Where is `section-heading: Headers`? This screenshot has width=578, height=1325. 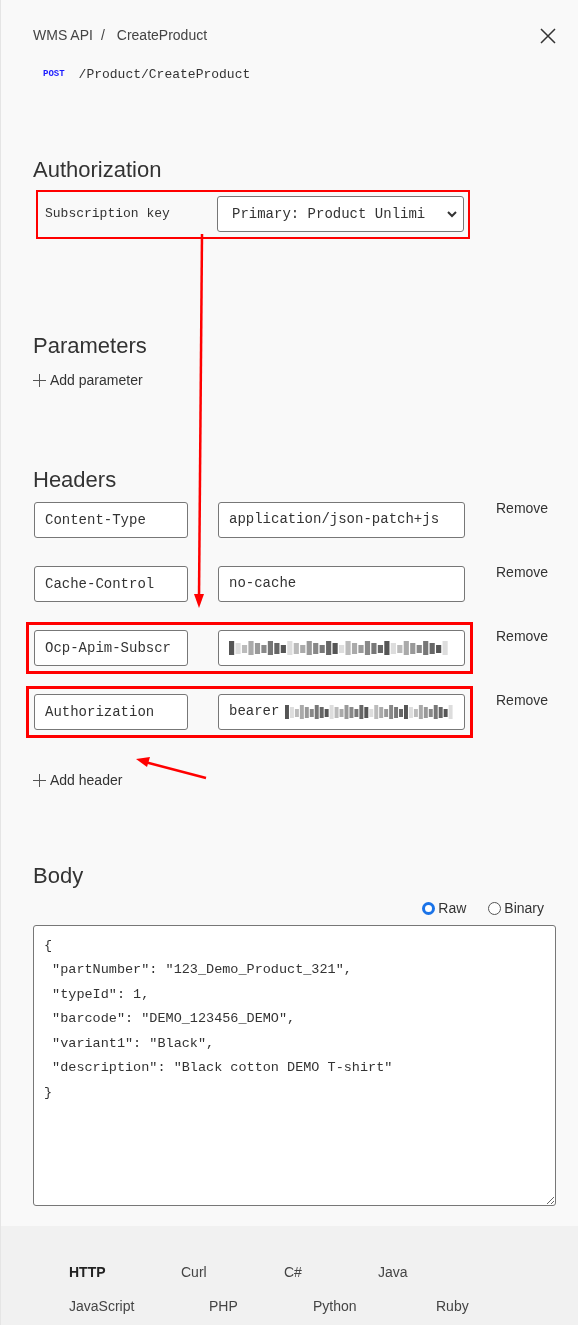
section-heading: Headers is located at coordinates (75, 479).